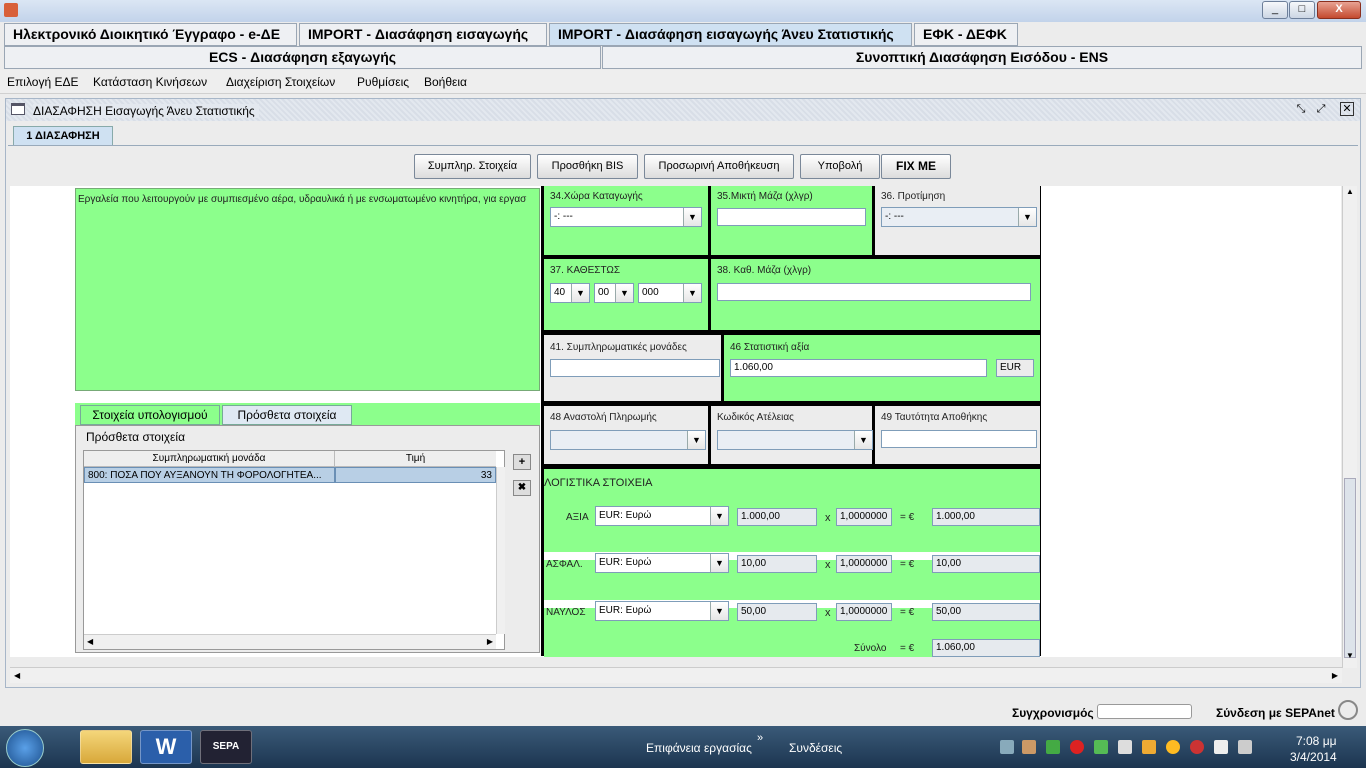 Image resolution: width=1366 pixels, height=768 pixels. Describe the element at coordinates (662, 611) in the screenshot. I see `acct-row-freight-currency: EUR: Ευρώ ▼` at that location.